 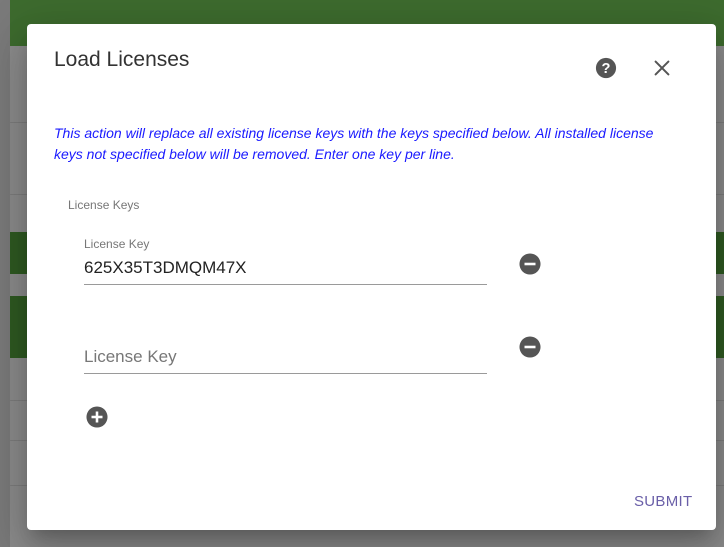 I want to click on help-circle-icon: ?, so click(x=606, y=68).